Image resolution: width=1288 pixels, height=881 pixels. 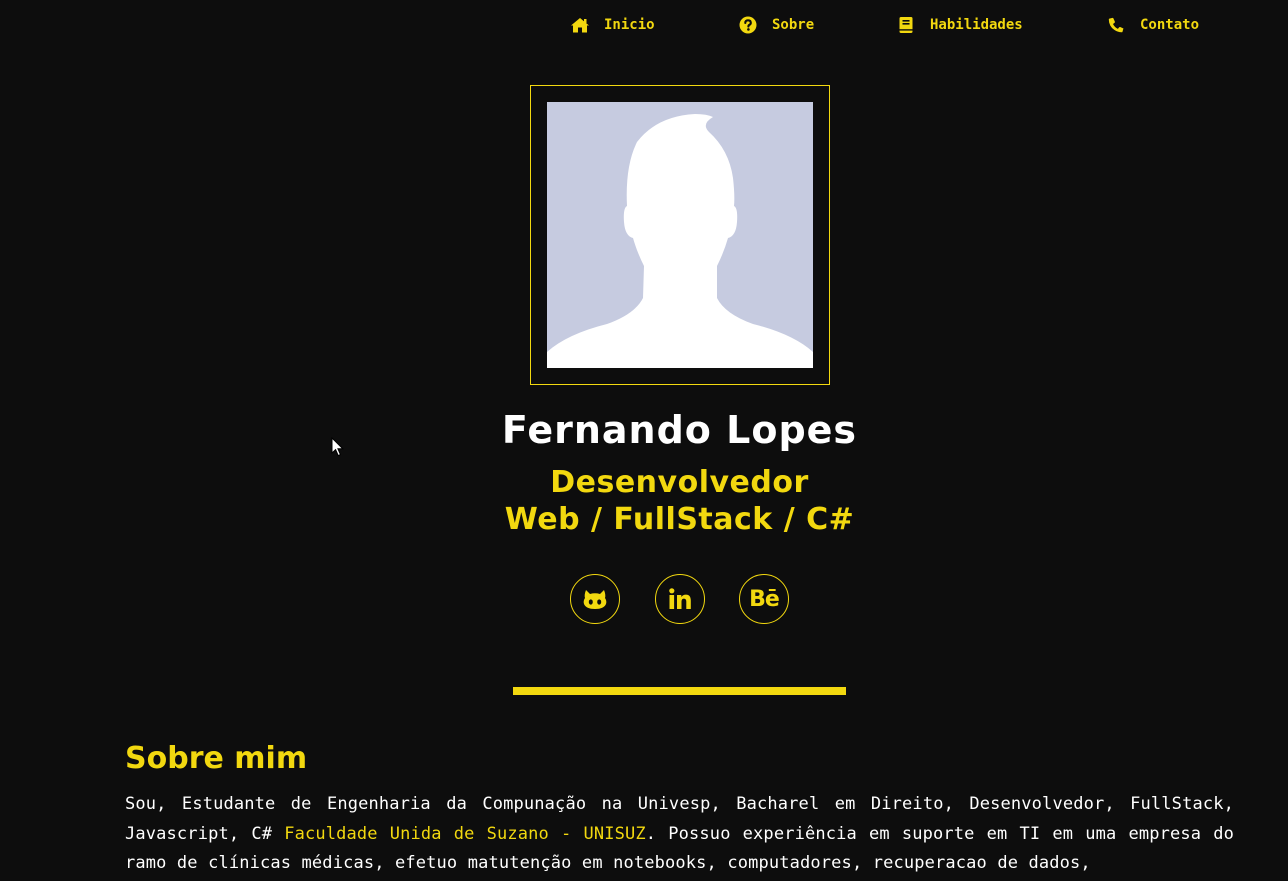 I want to click on behance-link: Bē, so click(x=764, y=599).